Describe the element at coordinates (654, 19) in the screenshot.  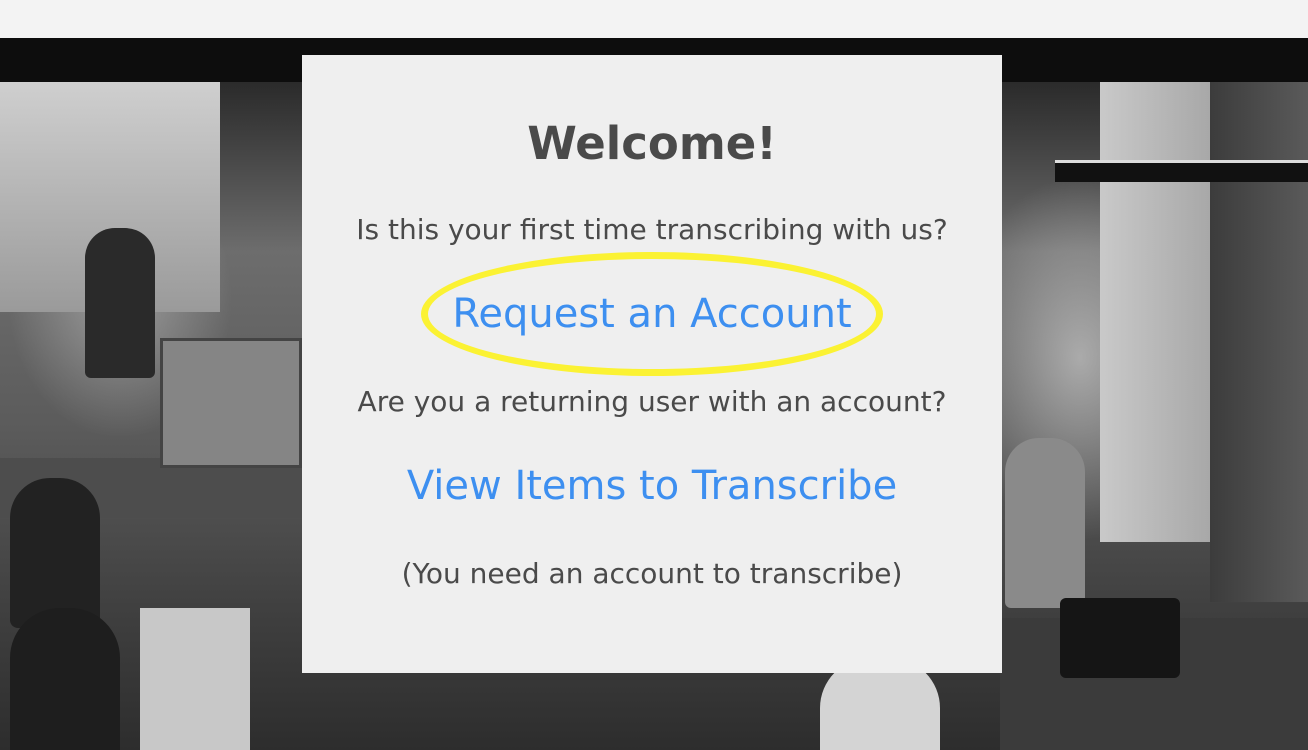
I see `top-bar` at that location.